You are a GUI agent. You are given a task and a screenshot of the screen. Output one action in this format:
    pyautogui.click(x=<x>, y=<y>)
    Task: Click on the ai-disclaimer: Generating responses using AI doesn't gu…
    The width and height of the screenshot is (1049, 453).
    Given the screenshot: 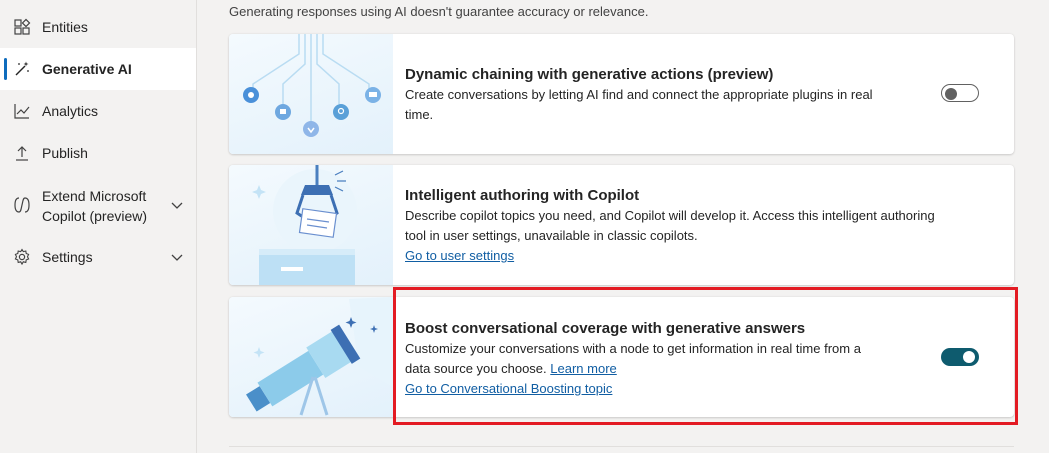 What is the action you would take?
    pyautogui.click(x=439, y=11)
    